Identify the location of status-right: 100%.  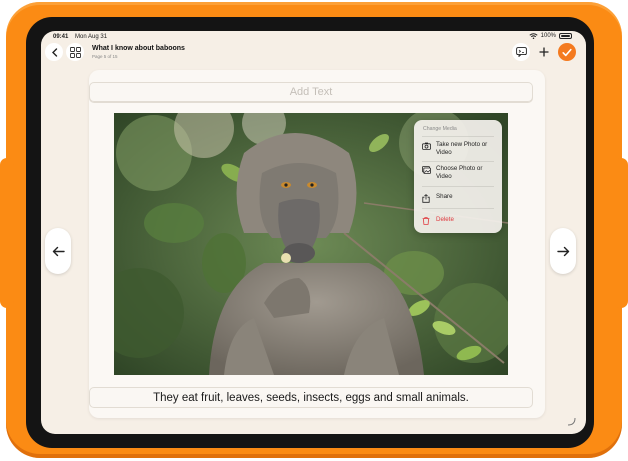
(550, 36).